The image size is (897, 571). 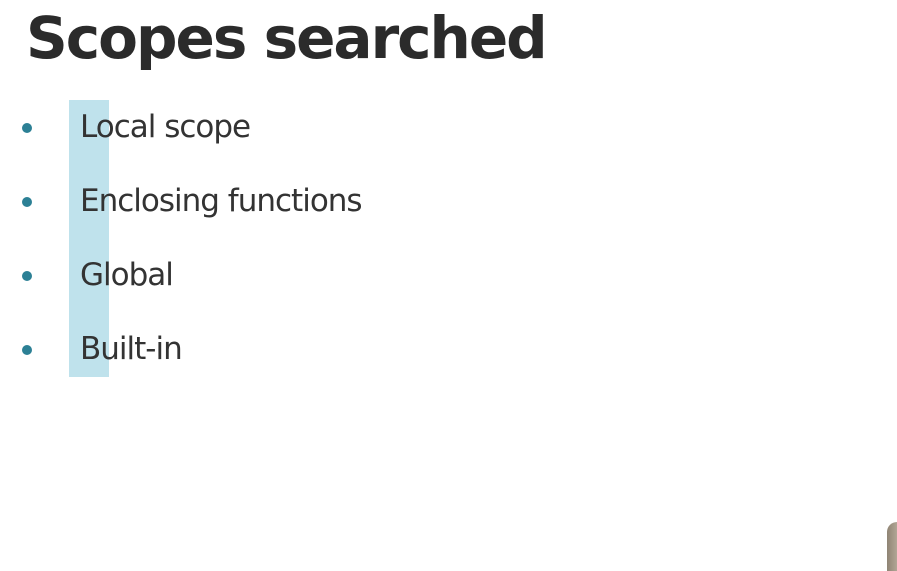 What do you see at coordinates (300, 275) in the screenshot?
I see `bullet-item-global: Global` at bounding box center [300, 275].